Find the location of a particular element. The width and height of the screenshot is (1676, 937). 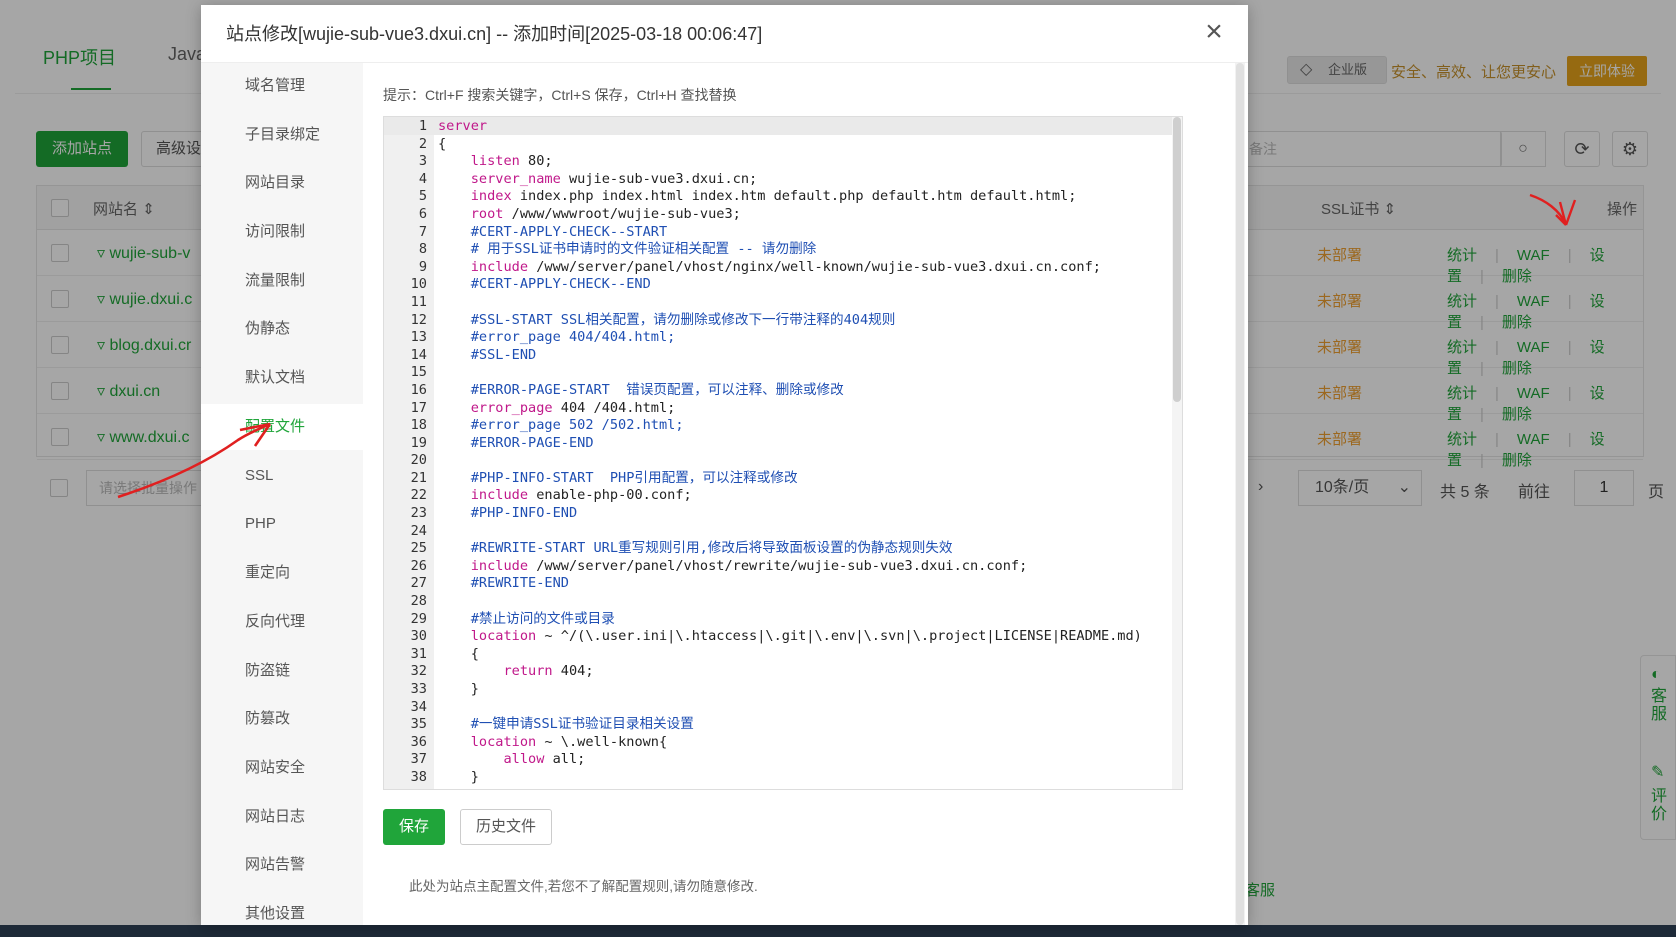

code-line: 28 is located at coordinates (779, 602).